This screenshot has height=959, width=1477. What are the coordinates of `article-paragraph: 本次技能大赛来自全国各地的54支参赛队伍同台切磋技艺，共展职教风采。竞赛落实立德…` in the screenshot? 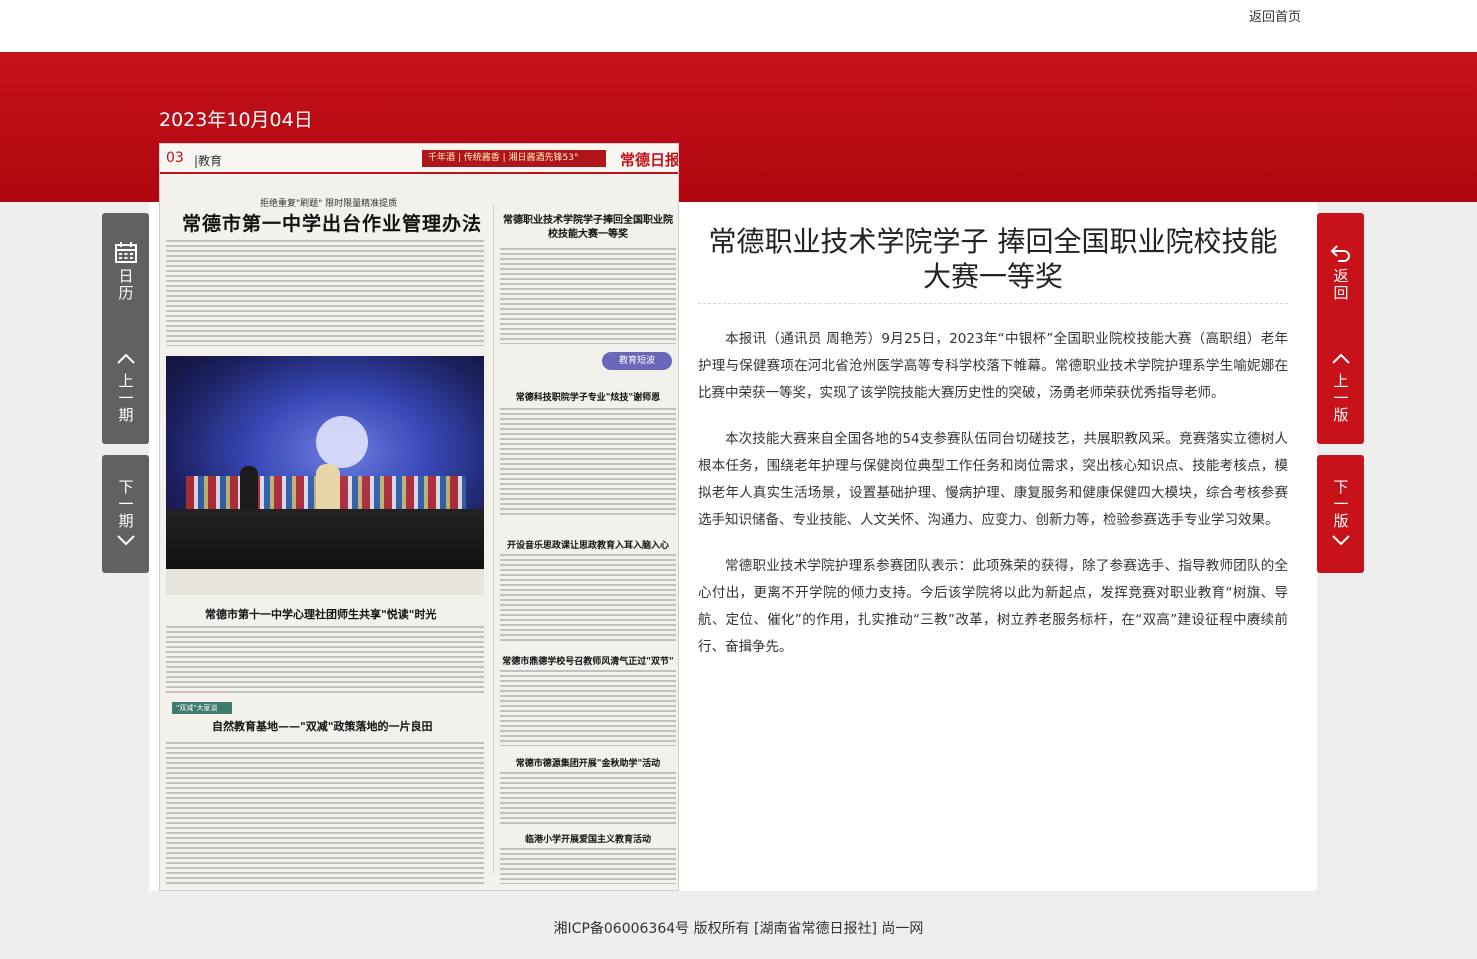 It's located at (993, 479).